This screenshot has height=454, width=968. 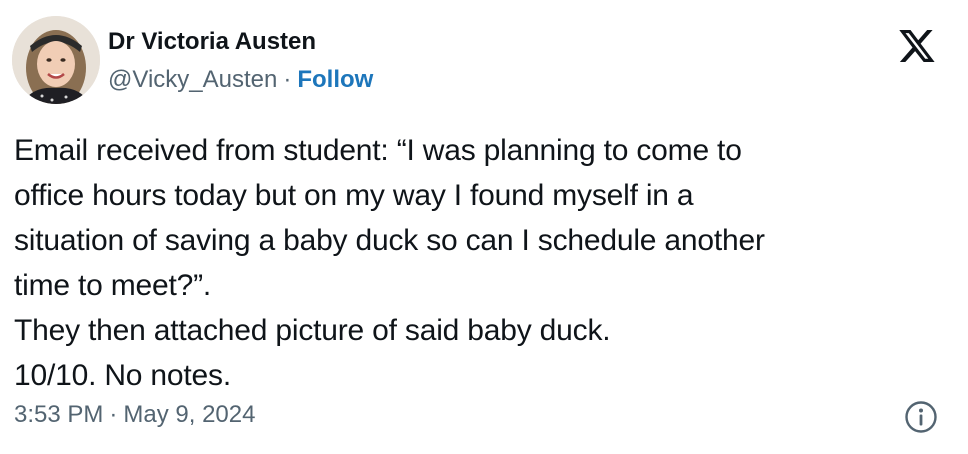 I want to click on x-logo-icon, so click(x=917, y=46).